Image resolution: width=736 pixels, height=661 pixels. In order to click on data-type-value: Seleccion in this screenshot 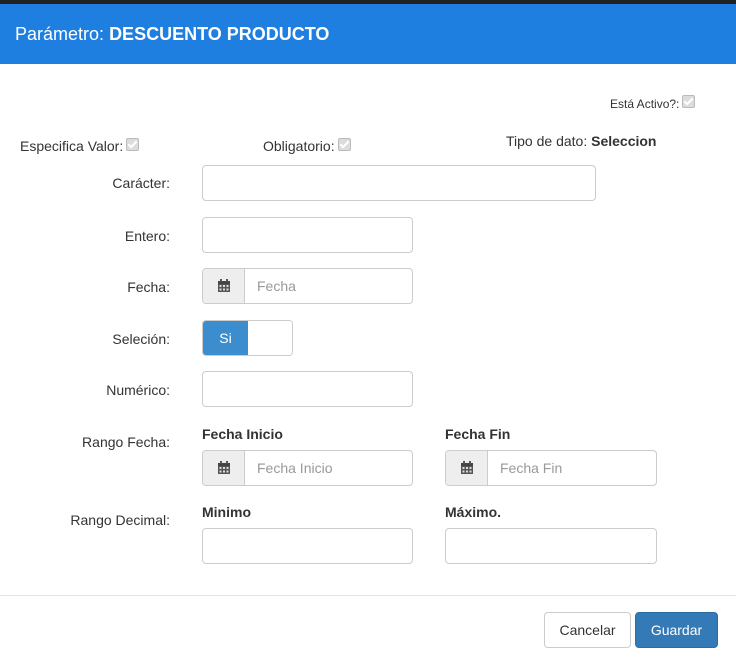, I will do `click(624, 141)`.